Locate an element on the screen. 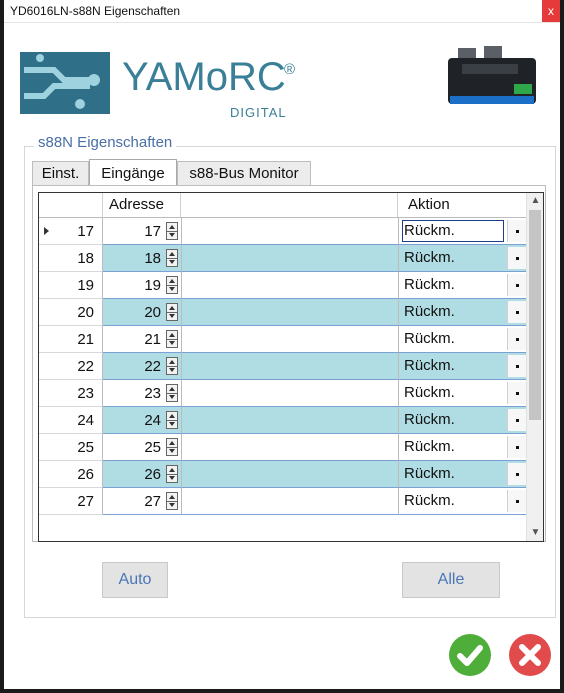 Image resolution: width=564 pixels, height=693 pixels. address-value: 23 is located at coordinates (152, 393).